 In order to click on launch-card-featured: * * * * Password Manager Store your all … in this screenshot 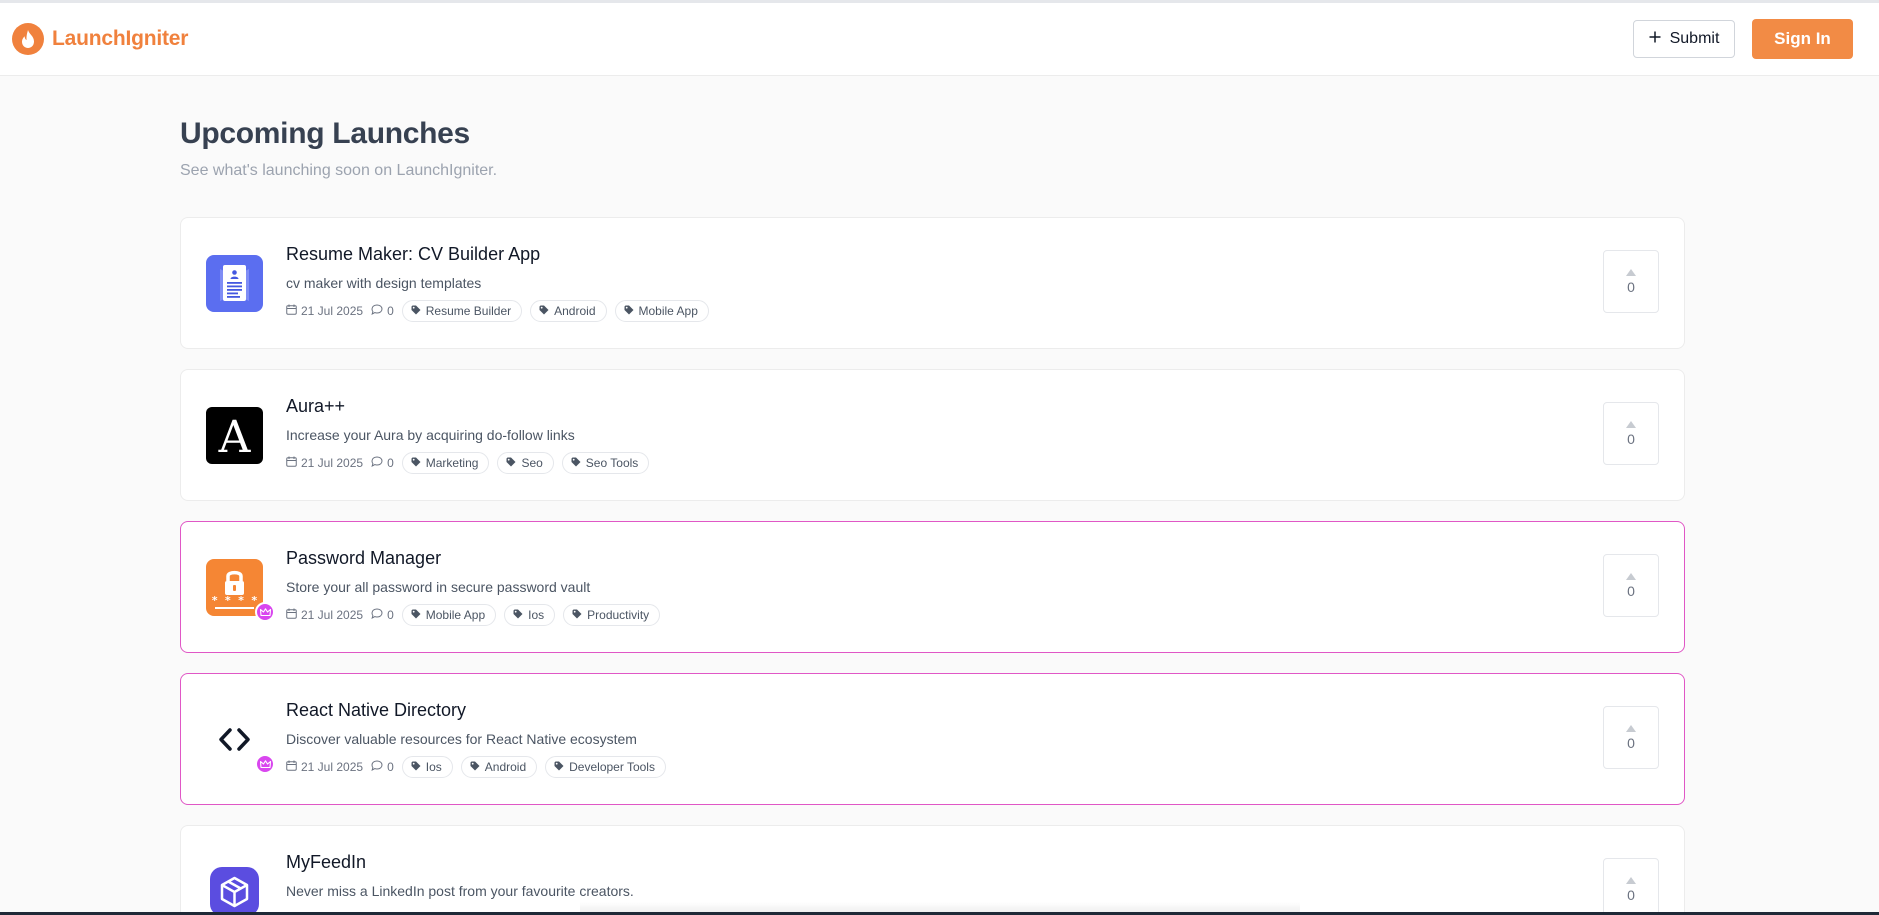, I will do `click(932, 587)`.